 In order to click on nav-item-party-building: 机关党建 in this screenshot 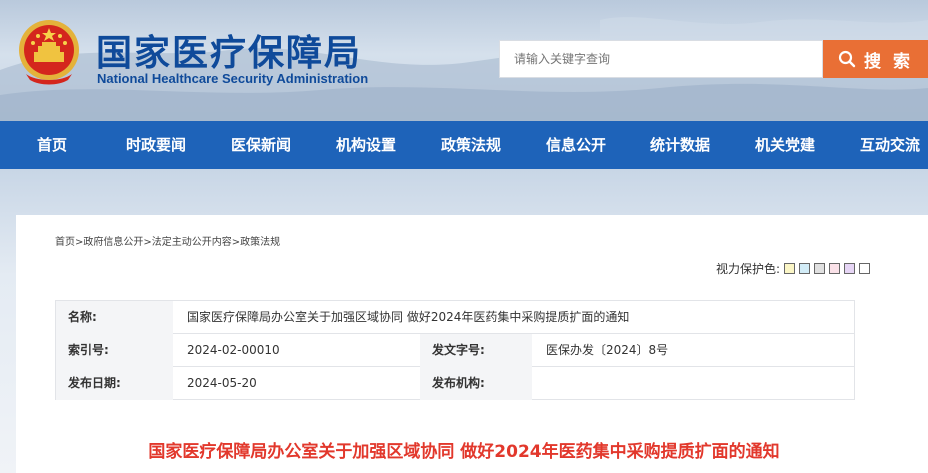, I will do `click(785, 145)`.